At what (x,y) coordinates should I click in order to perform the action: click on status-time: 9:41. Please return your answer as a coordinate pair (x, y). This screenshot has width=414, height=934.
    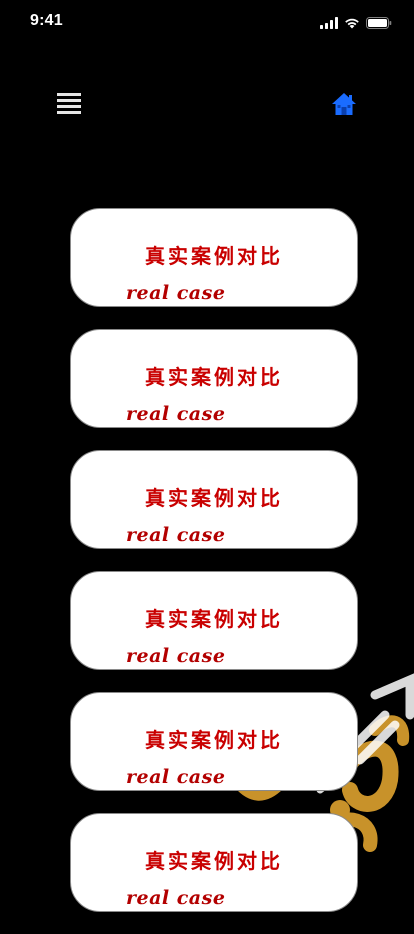
    Looking at the image, I should click on (46, 20).